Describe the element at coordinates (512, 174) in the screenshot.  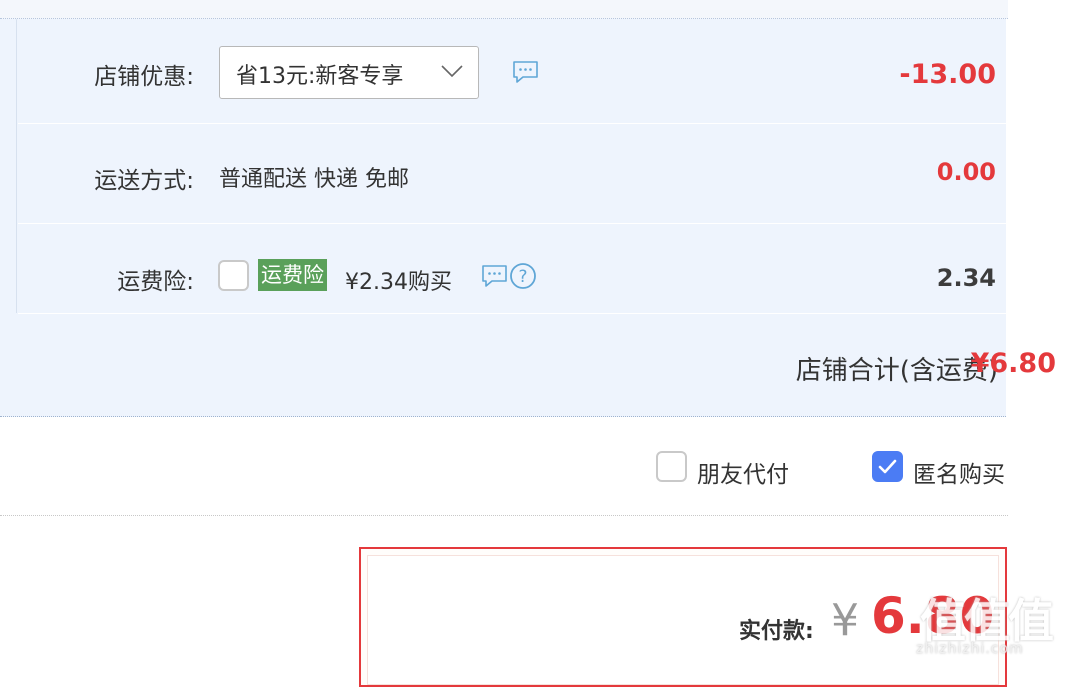
I see `shipping-row: 运送方式: 普通配送 快递 免邮 0.00` at that location.